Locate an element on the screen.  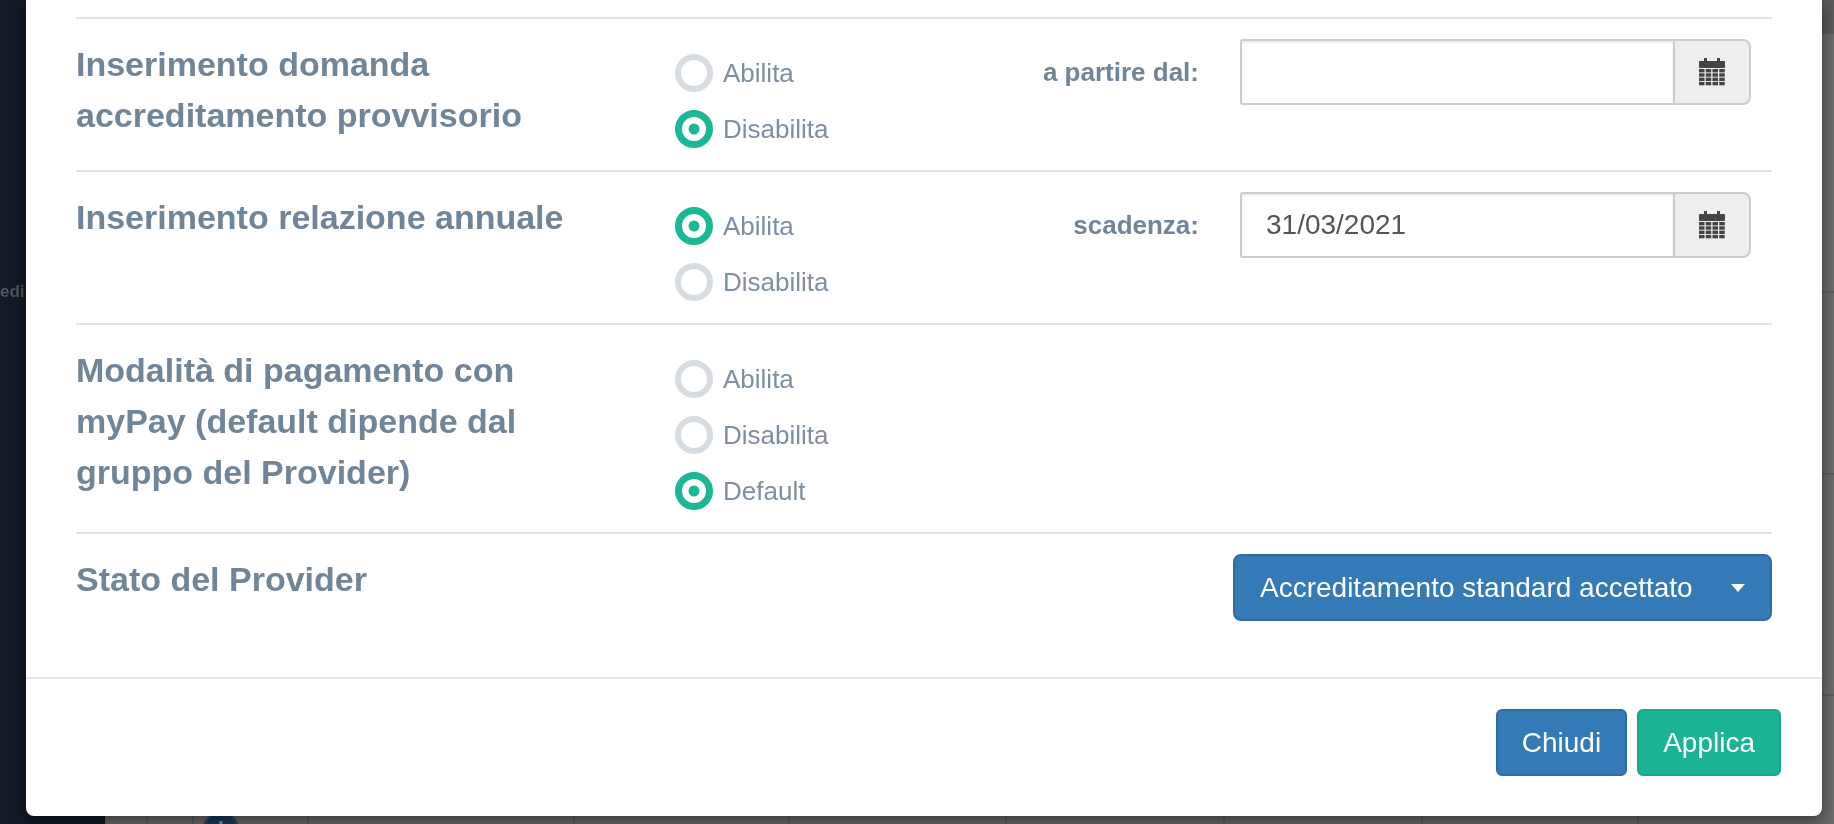
setting-label: Modalità di pagamento con myPay (default dipende dal gruppo del Provider) is located at coordinates (297, 421).